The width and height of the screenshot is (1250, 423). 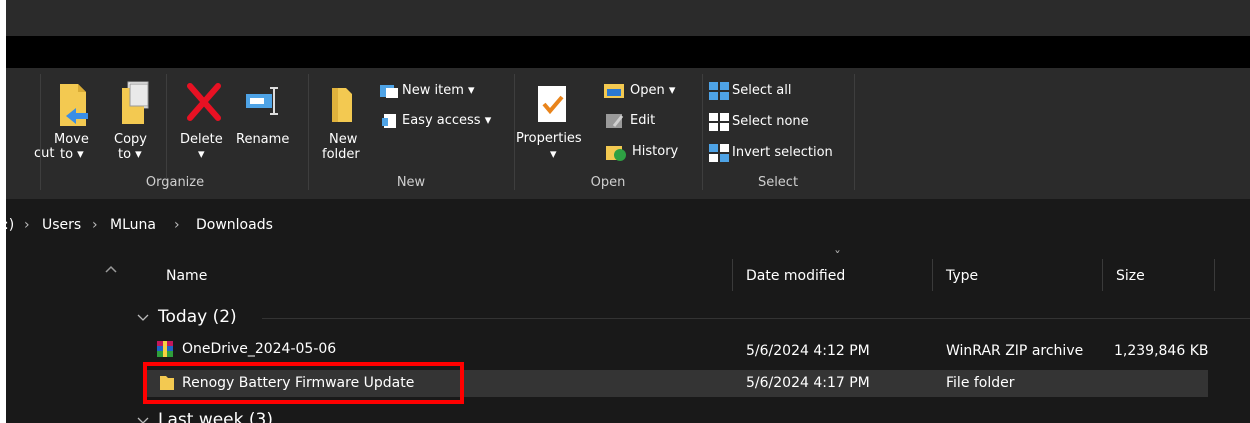 What do you see at coordinates (643, 120) in the screenshot?
I see `edit-label: Edit` at bounding box center [643, 120].